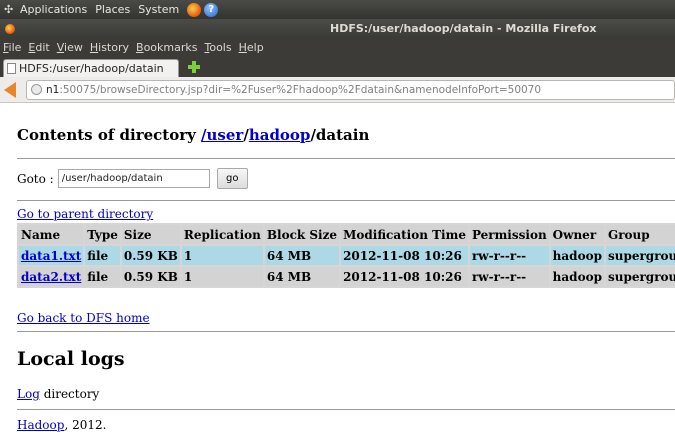 This screenshot has width=675, height=432. What do you see at coordinates (35, 178) in the screenshot?
I see `goto-label: Goto :` at bounding box center [35, 178].